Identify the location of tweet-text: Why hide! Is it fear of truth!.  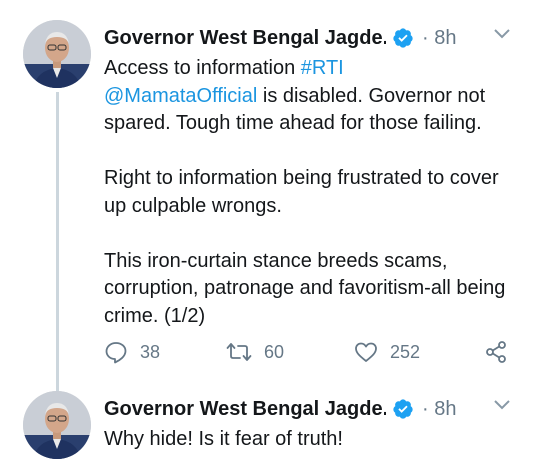
(223, 439).